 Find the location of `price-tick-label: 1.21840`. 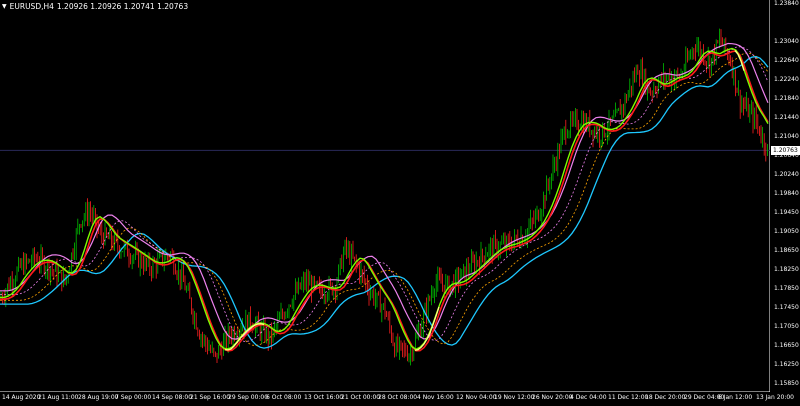

price-tick-label: 1.21840 is located at coordinates (786, 99).